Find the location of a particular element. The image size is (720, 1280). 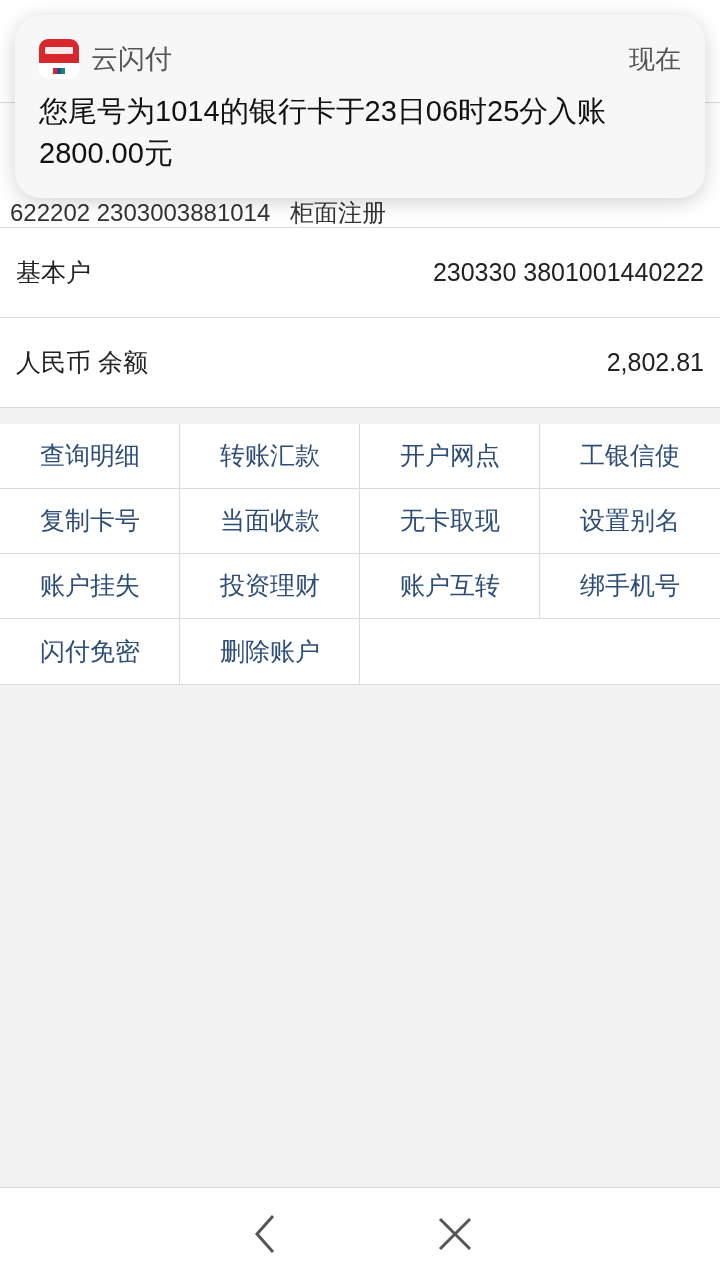

row-label: 基本户 is located at coordinates (53, 272).